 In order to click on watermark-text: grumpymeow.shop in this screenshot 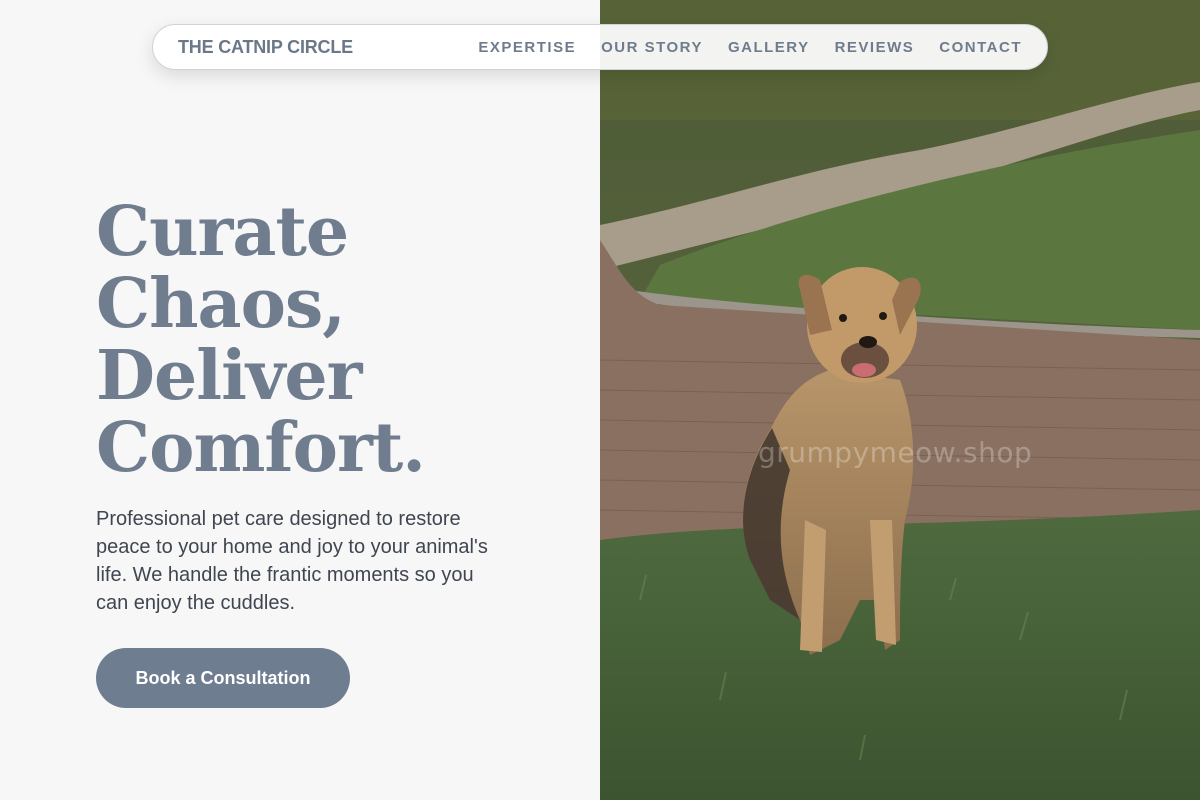, I will do `click(895, 452)`.